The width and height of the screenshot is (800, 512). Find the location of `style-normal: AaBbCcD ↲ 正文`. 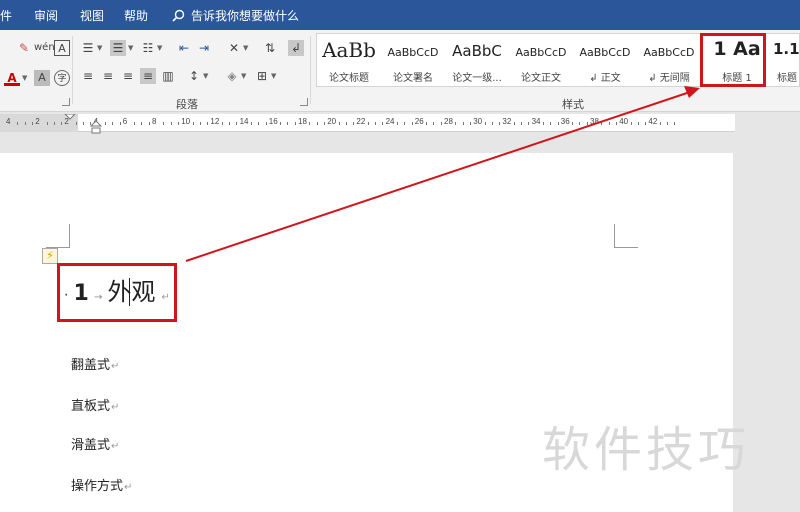

style-normal: AaBbCcD ↲ 正文 is located at coordinates (605, 60).